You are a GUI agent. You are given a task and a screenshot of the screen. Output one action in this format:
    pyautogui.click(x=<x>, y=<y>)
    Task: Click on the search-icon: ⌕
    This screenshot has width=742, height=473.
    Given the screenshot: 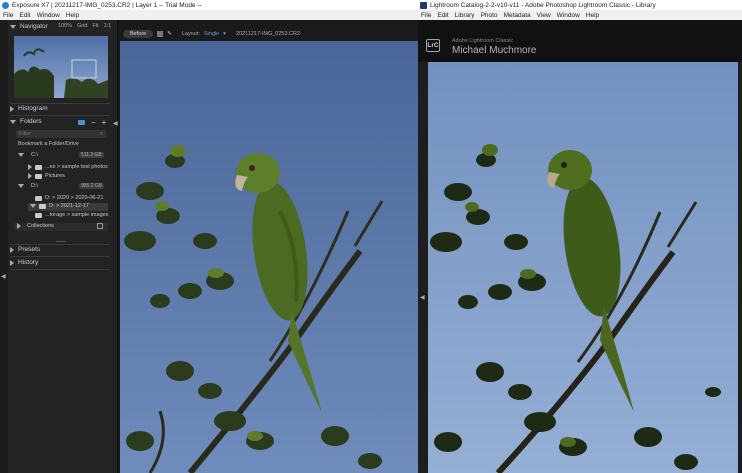 What is the action you would take?
    pyautogui.click(x=101, y=134)
    